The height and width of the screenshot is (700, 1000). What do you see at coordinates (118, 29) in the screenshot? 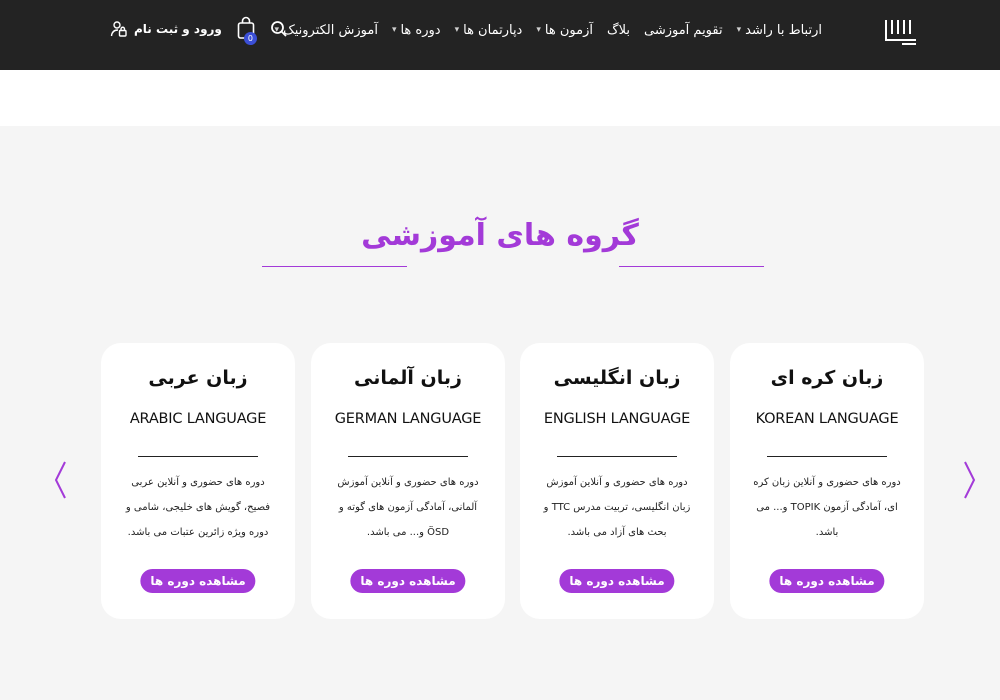
I see `user-lock-icon` at bounding box center [118, 29].